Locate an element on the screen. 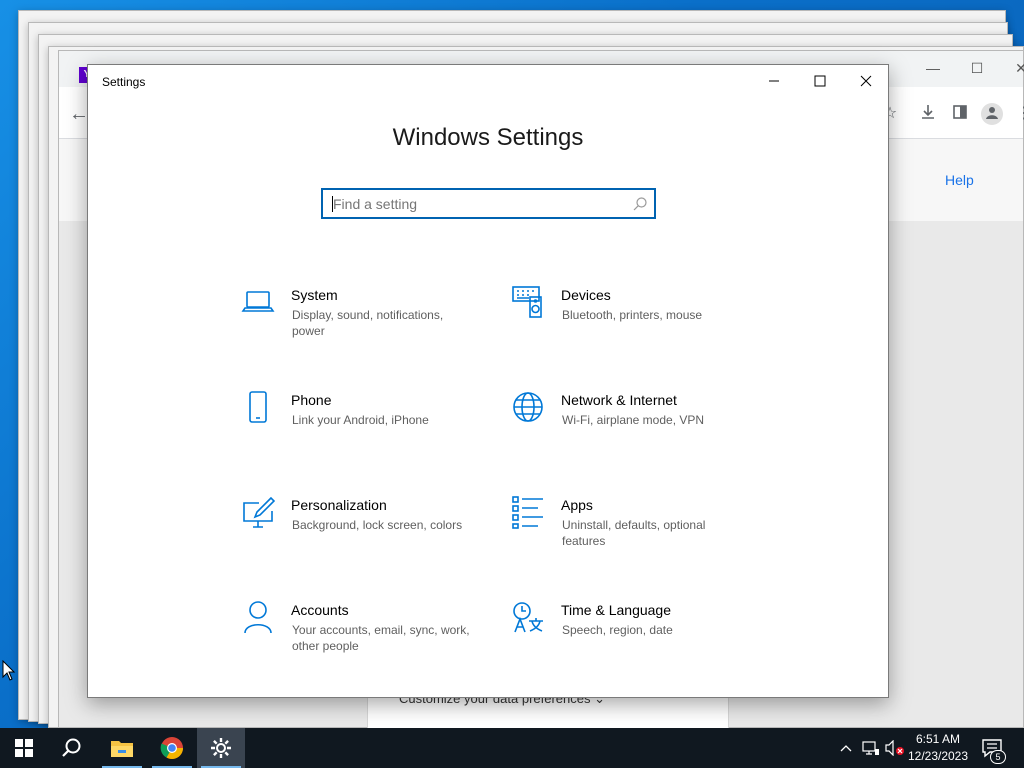 This screenshot has width=1024, height=768. browser-maximize-icon: ☐ is located at coordinates (977, 68).